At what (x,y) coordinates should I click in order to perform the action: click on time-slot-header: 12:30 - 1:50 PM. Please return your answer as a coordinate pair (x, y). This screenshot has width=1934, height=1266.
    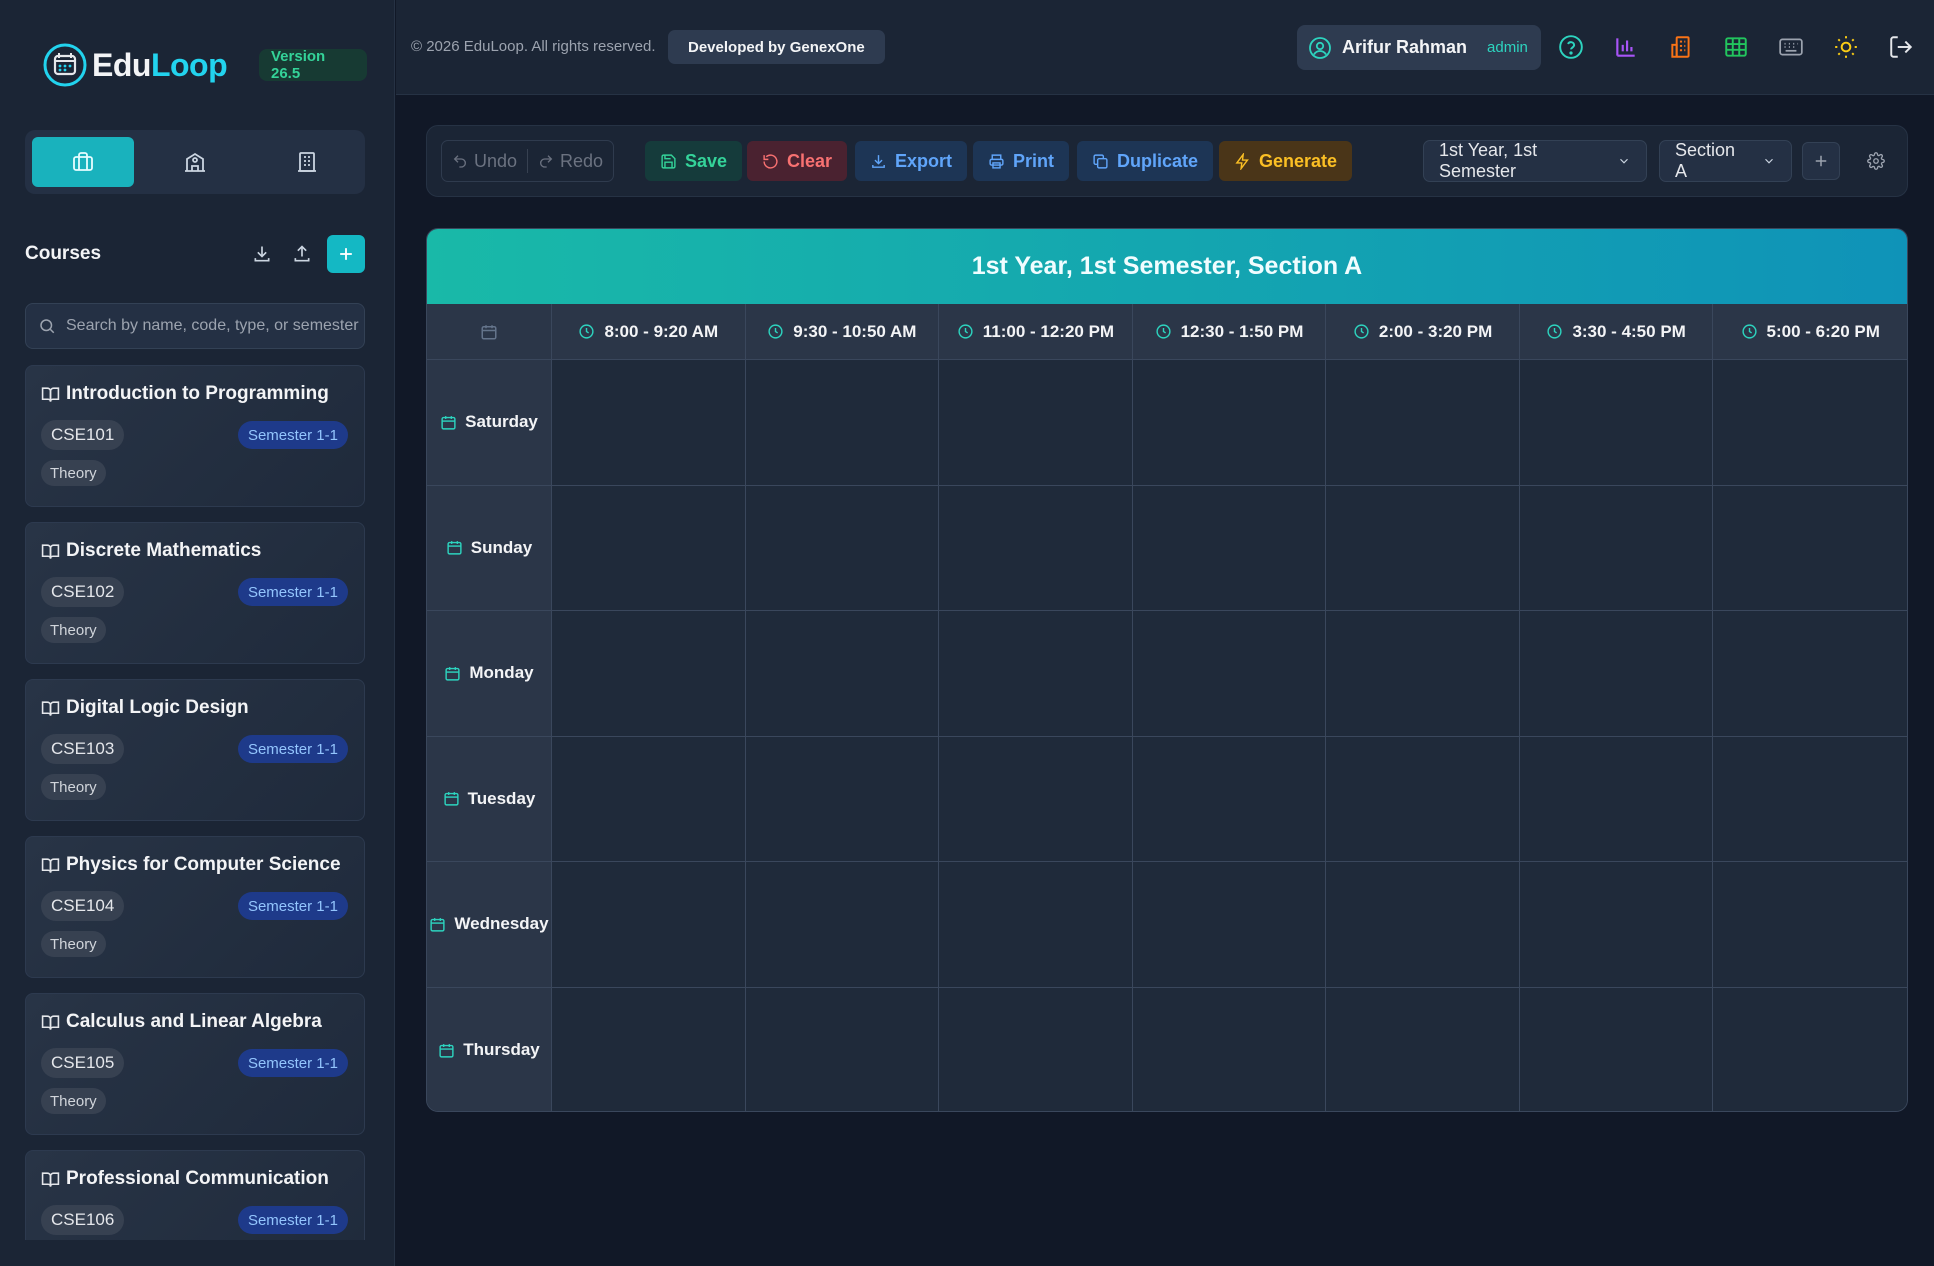
    Looking at the image, I should click on (1229, 332).